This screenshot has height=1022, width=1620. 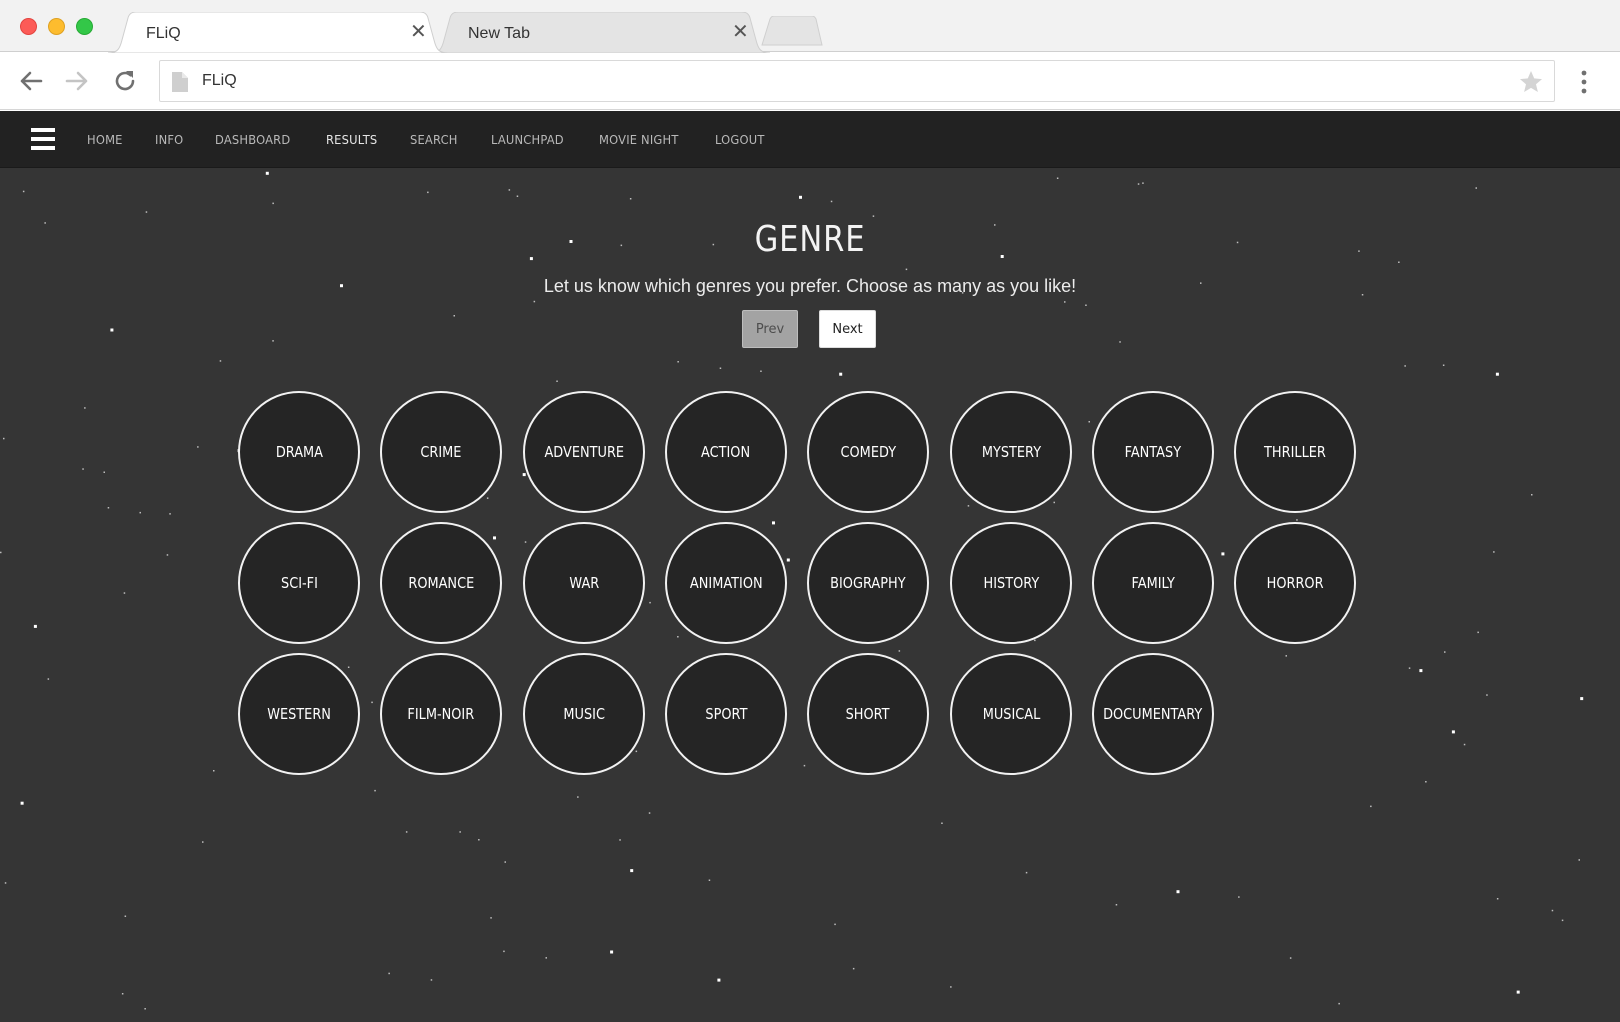 I want to click on genre-crime: CRIME, so click(x=441, y=452).